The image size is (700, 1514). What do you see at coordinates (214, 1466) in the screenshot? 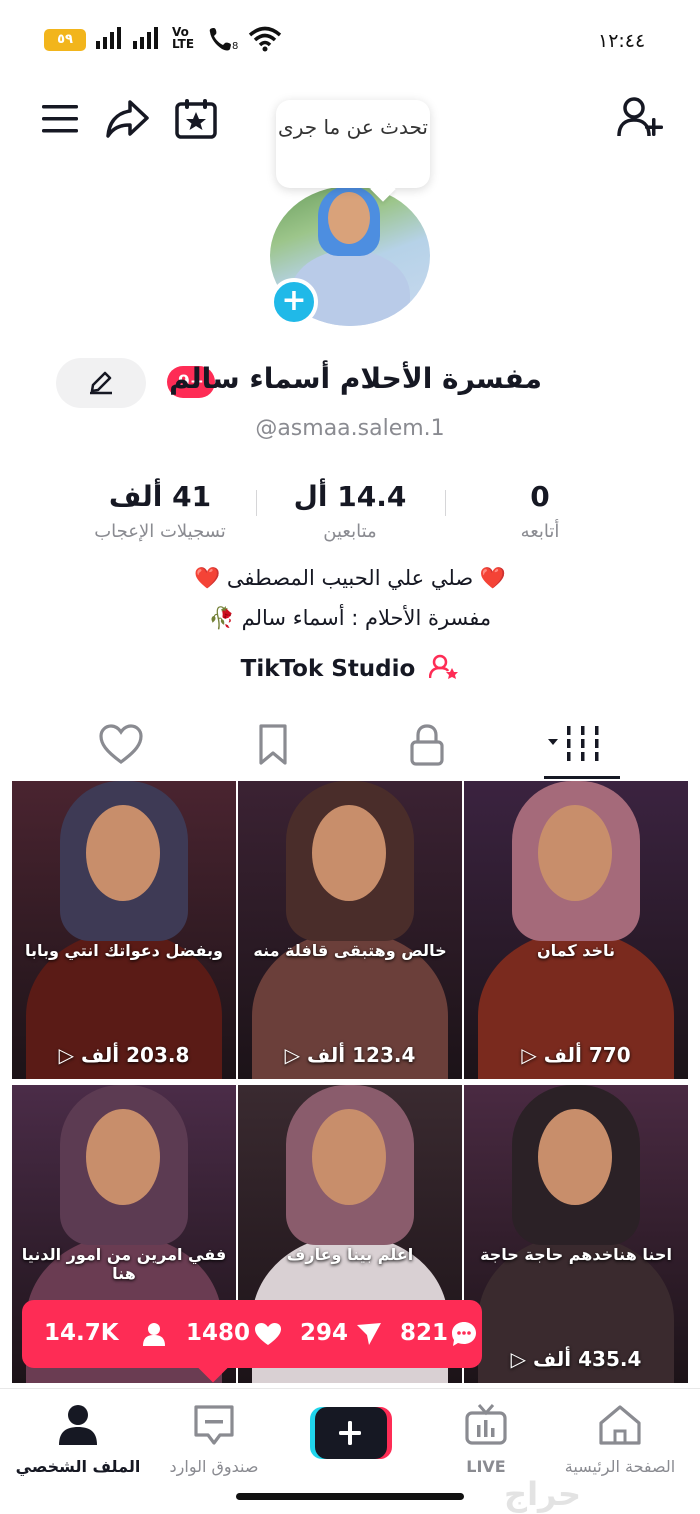
I see `nav-inbox-label: صندوق الوارد` at bounding box center [214, 1466].